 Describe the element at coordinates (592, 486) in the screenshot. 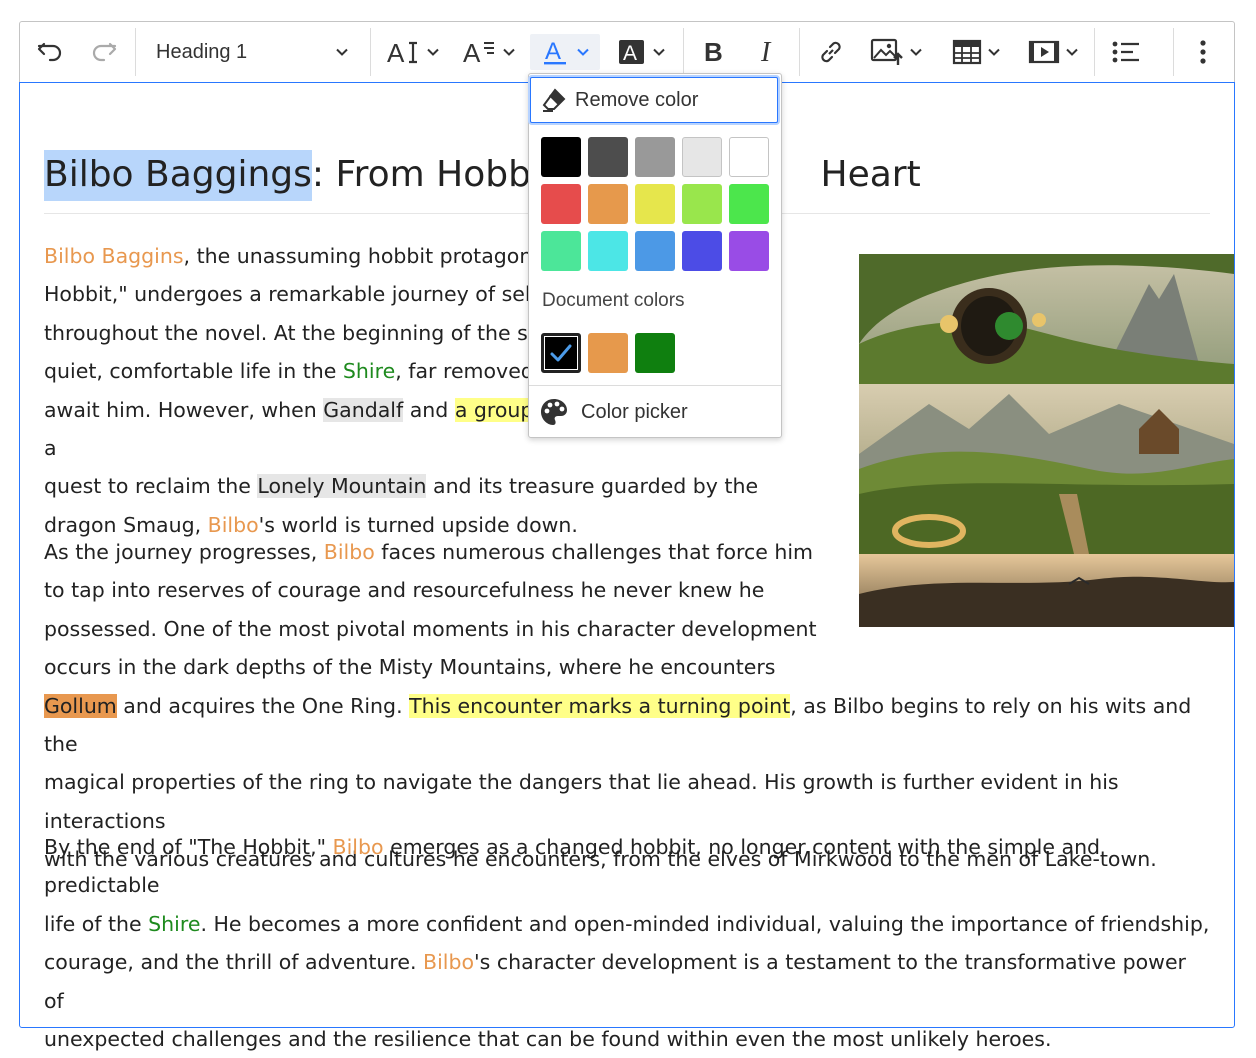

I see `text-run: and its treasure guarded by the` at that location.